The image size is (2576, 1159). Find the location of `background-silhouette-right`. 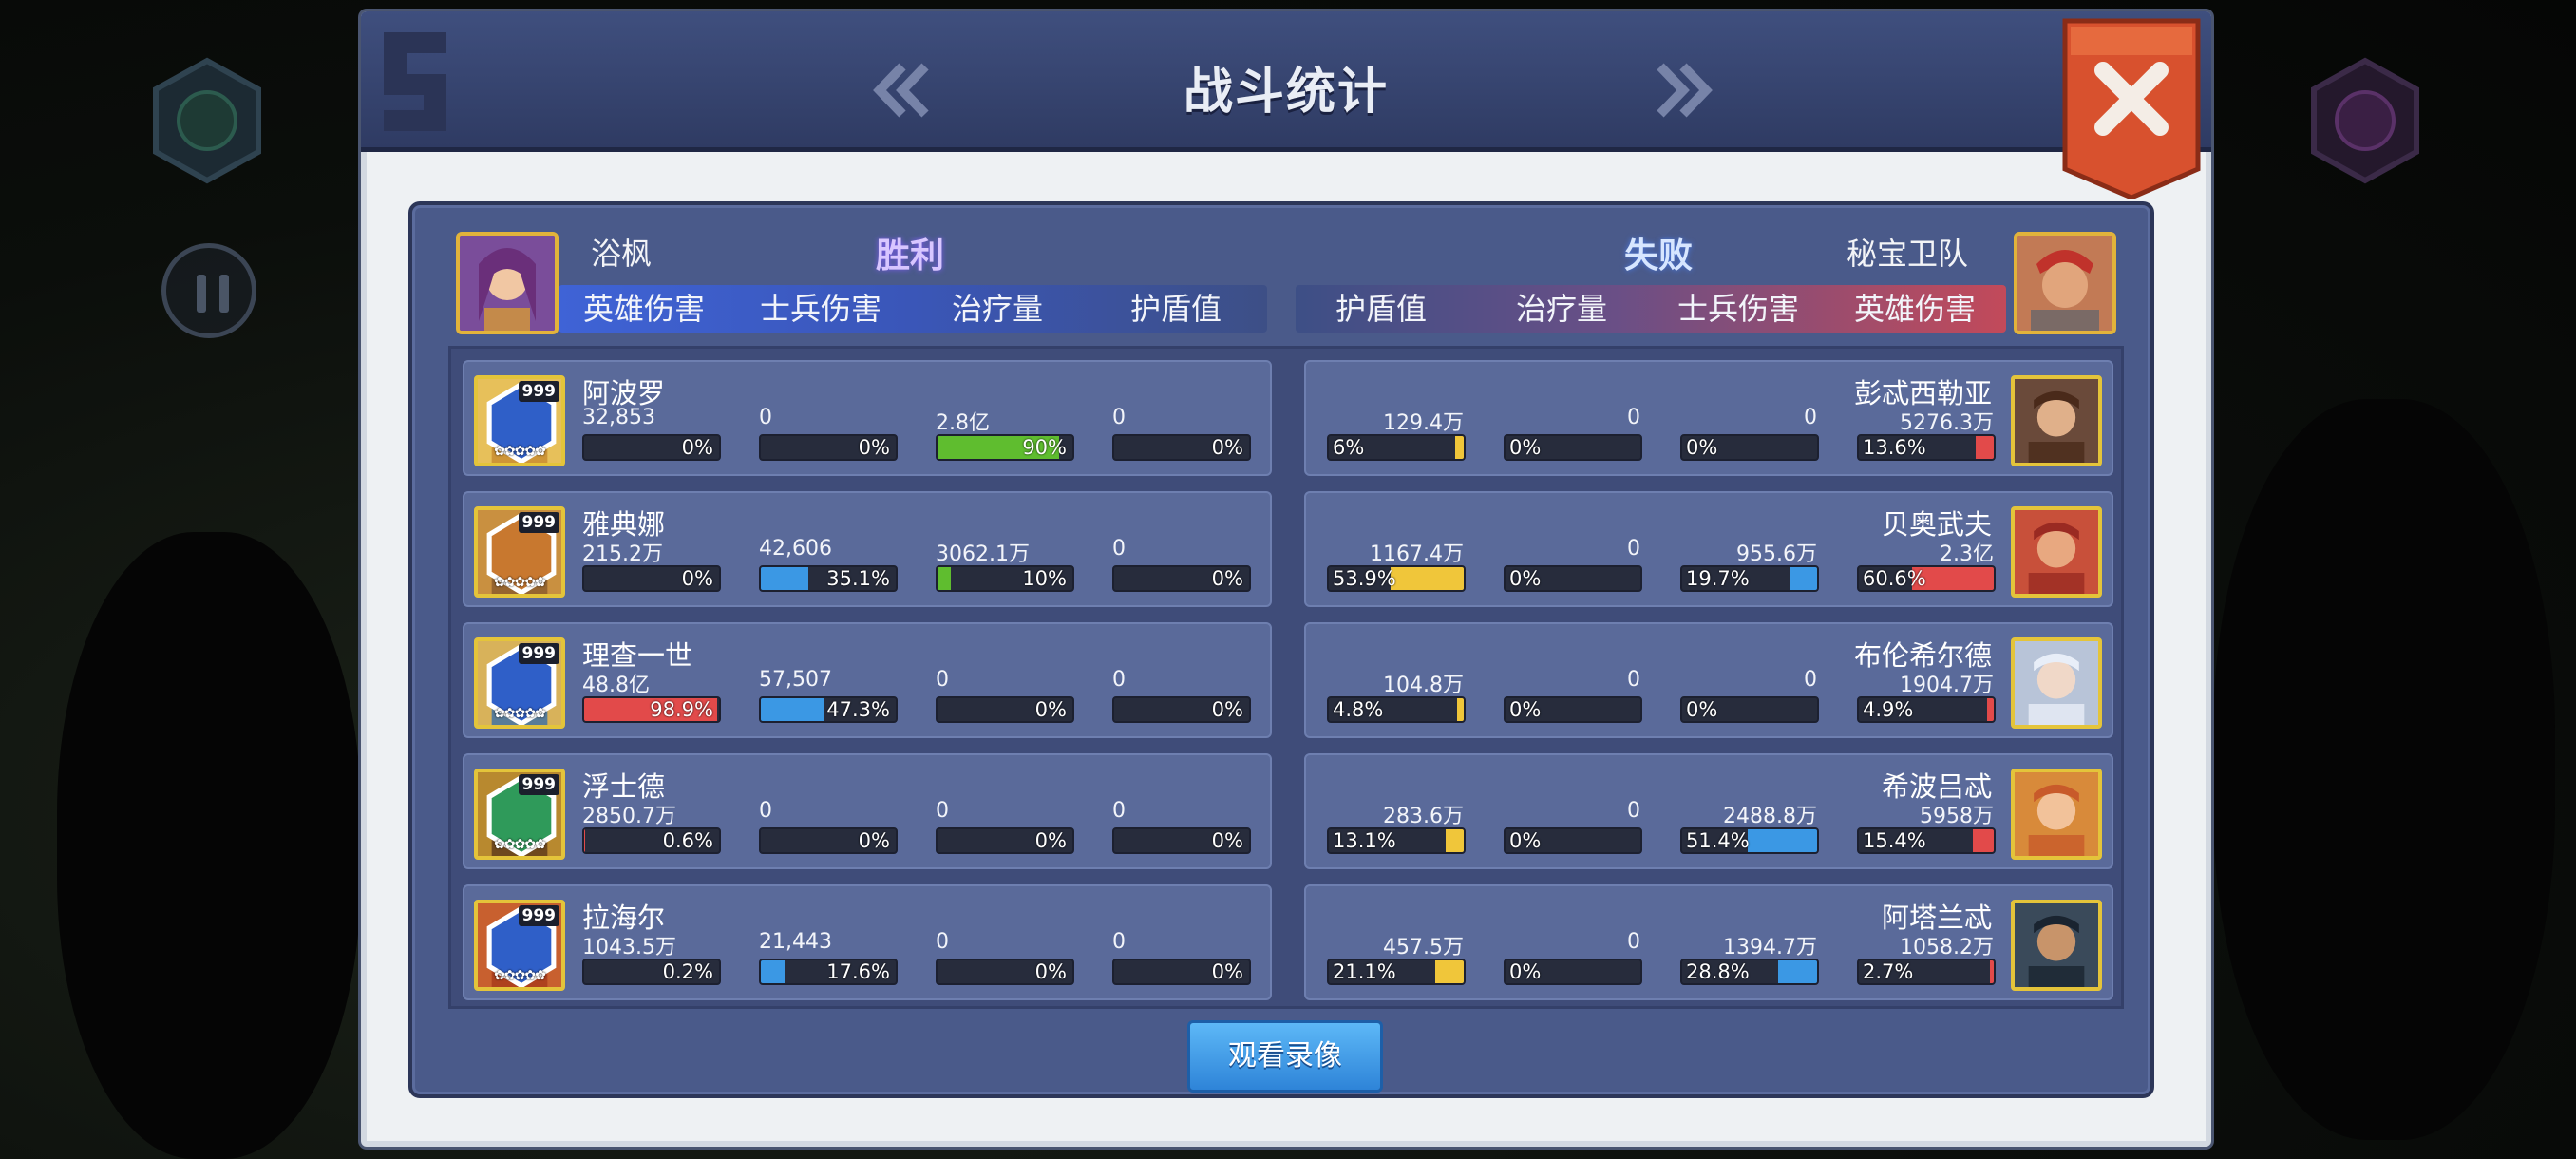

background-silhouette-right is located at coordinates (2384, 769).